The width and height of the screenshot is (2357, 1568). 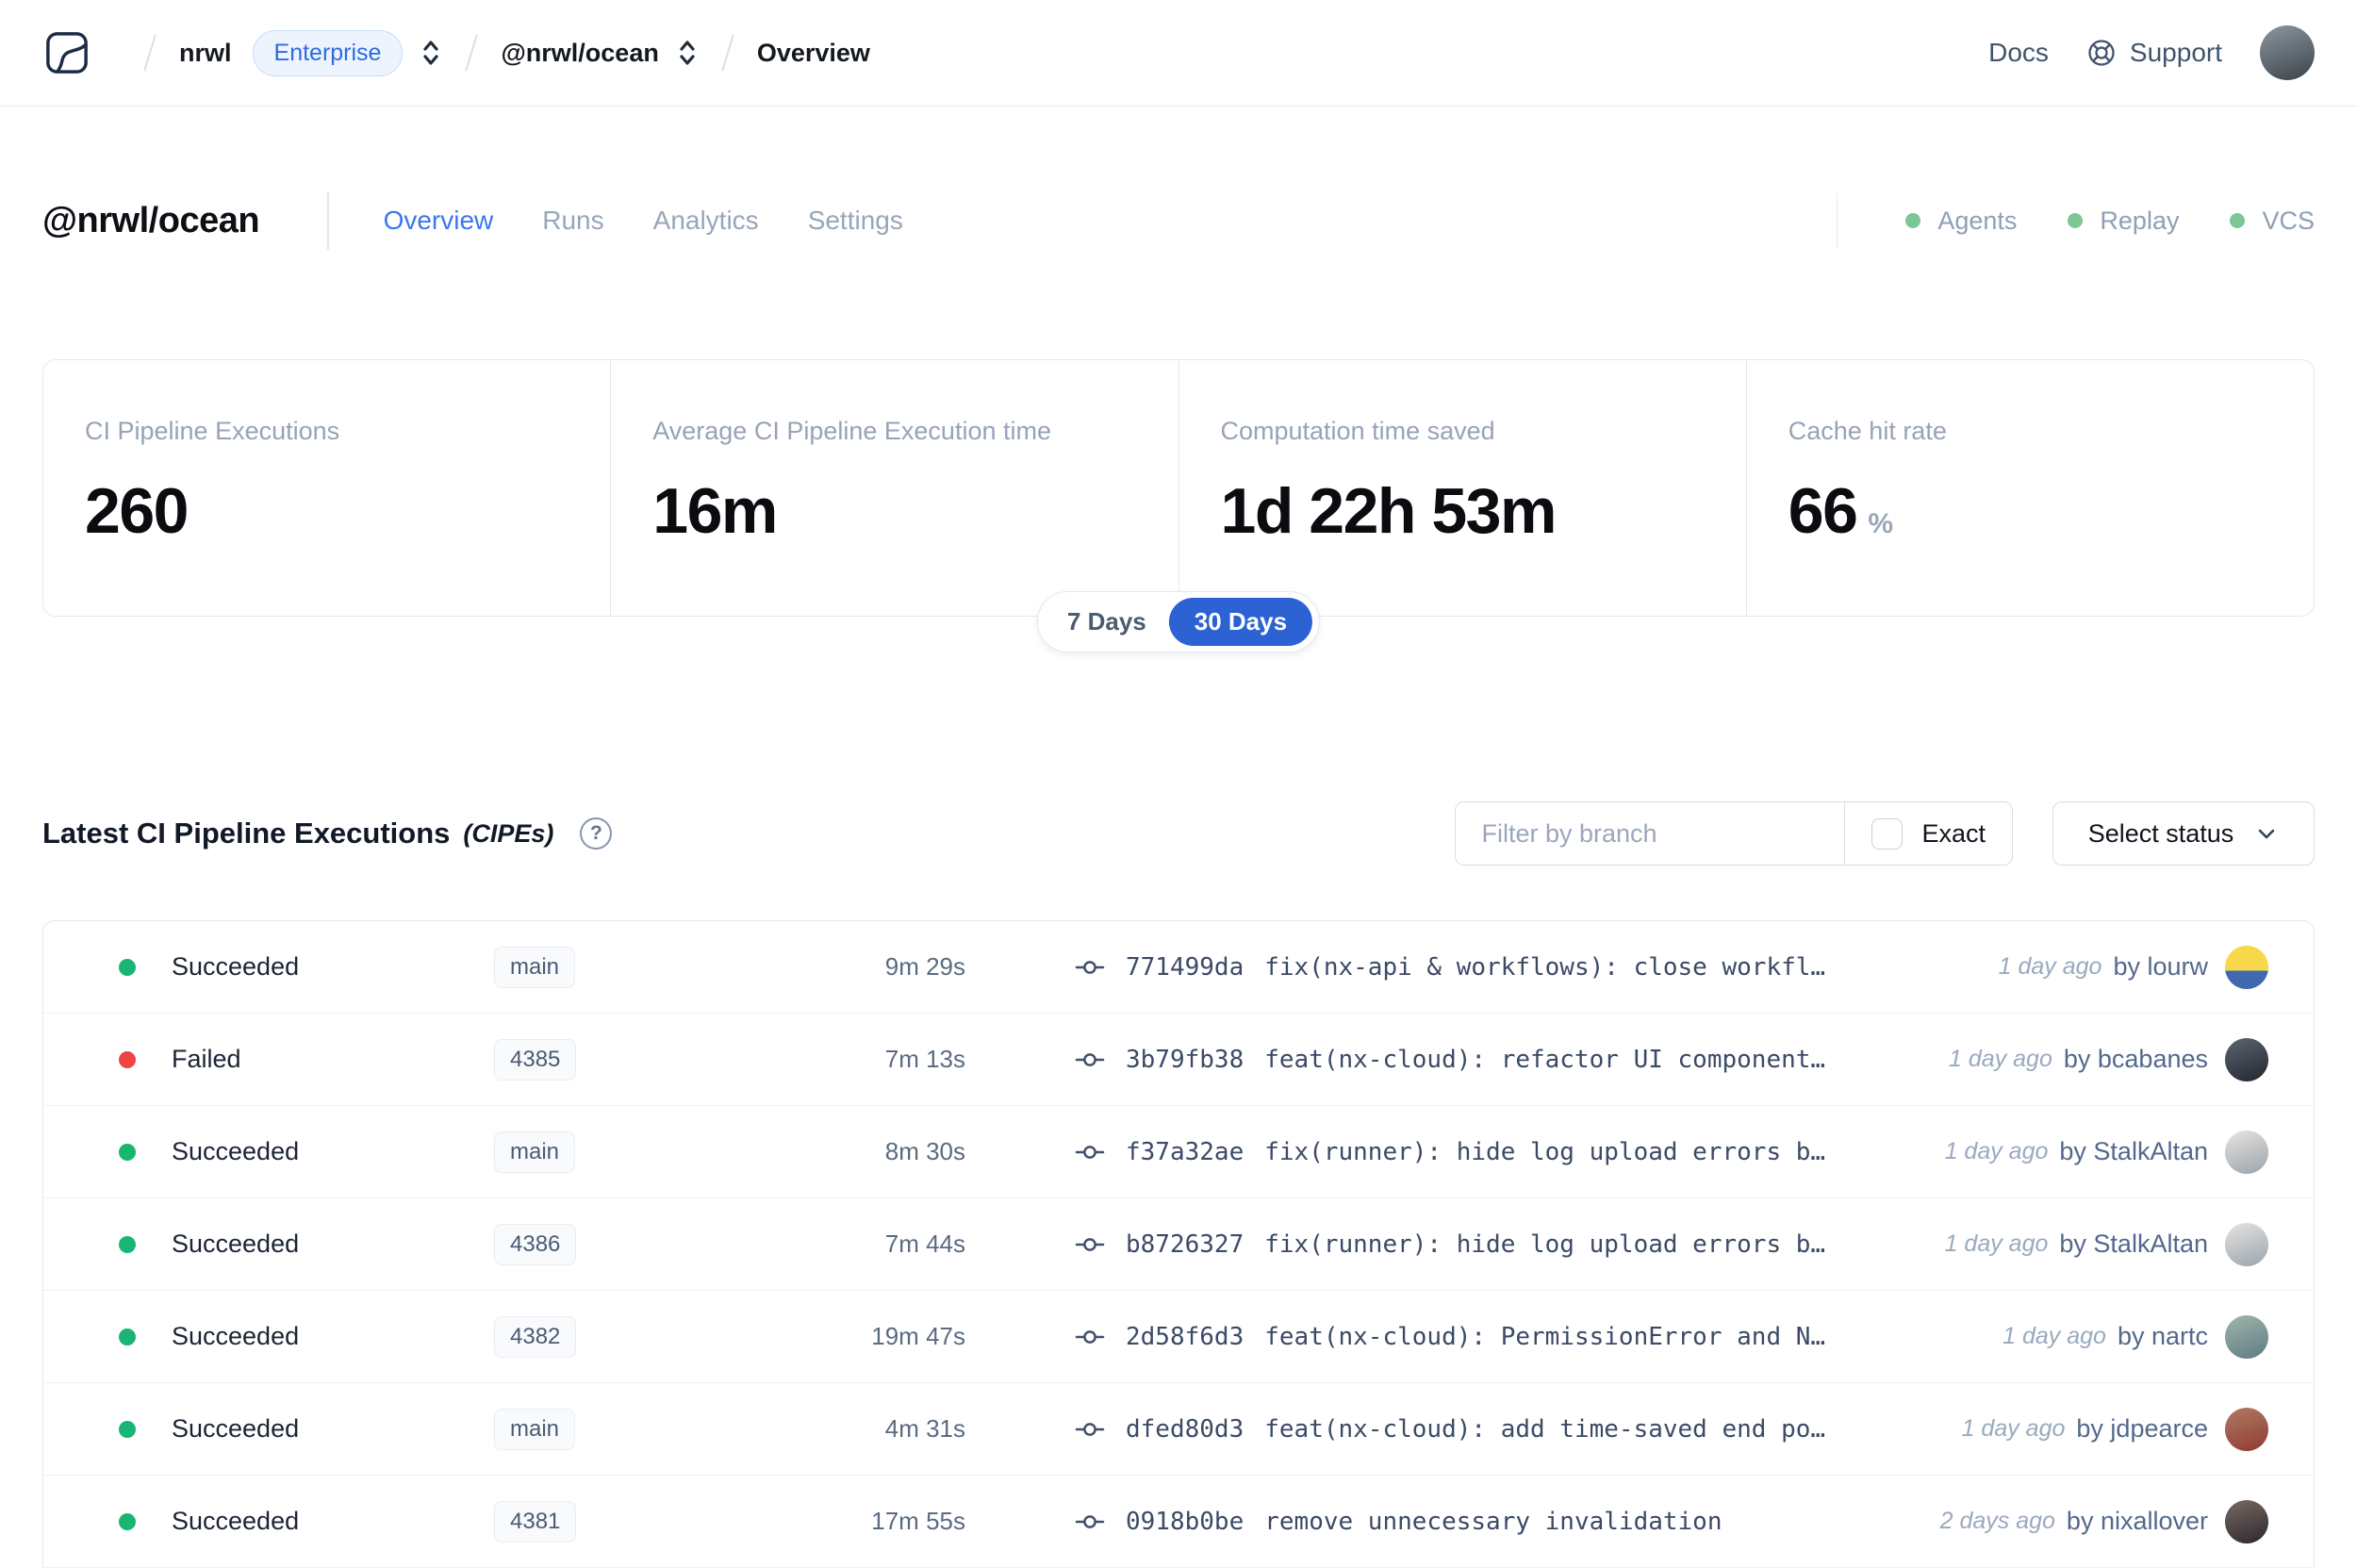 I want to click on breadcrumb-workspace: @nrwl/ocean, so click(x=579, y=53).